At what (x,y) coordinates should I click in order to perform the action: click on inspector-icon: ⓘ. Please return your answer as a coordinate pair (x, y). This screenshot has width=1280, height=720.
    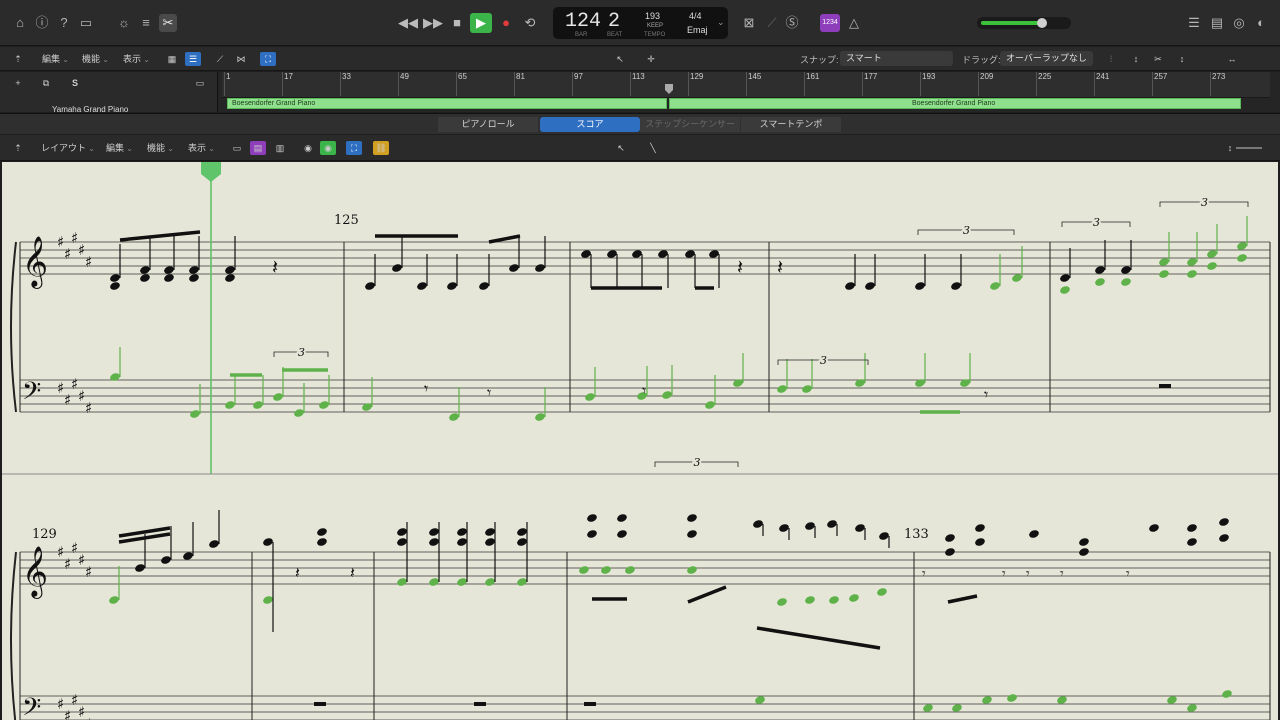
    Looking at the image, I should click on (42, 23).